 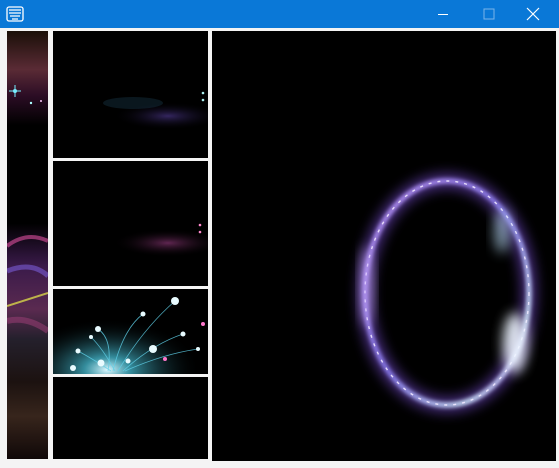 I want to click on minimize-button, so click(x=443, y=14).